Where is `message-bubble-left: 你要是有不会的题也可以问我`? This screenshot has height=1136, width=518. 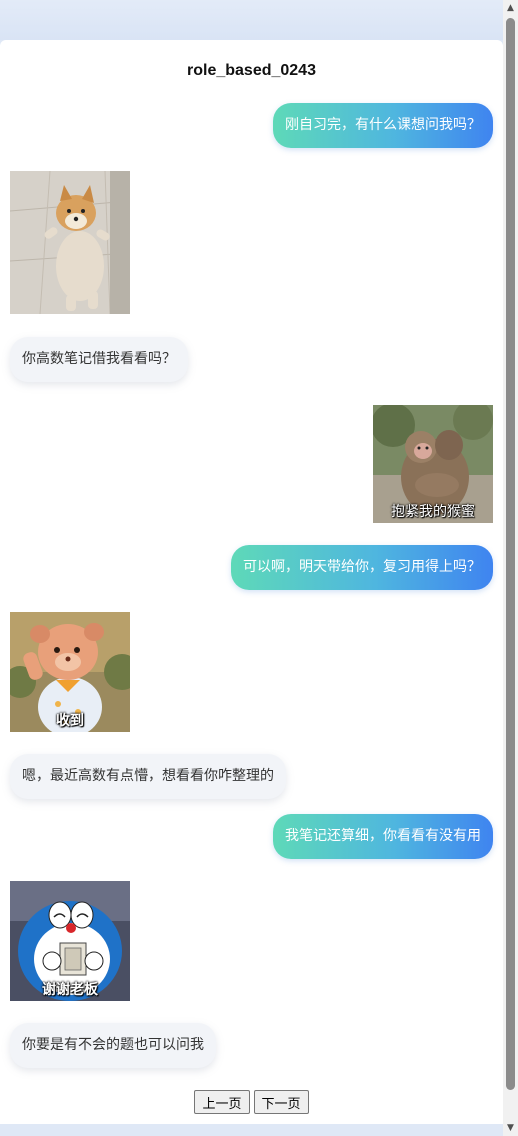
message-bubble-left: 你要是有不会的题也可以问我 is located at coordinates (113, 1045).